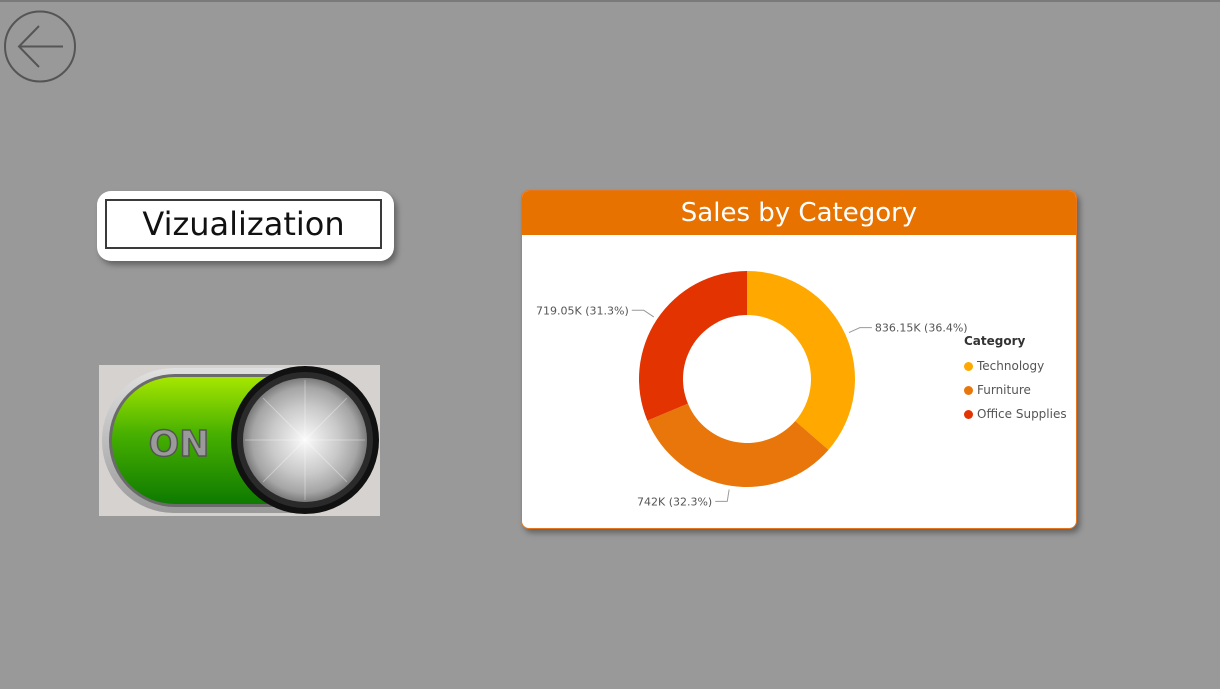 Image resolution: width=1220 pixels, height=689 pixels. I want to click on legend-item-office-supplies: Office Supplies, so click(1015, 414).